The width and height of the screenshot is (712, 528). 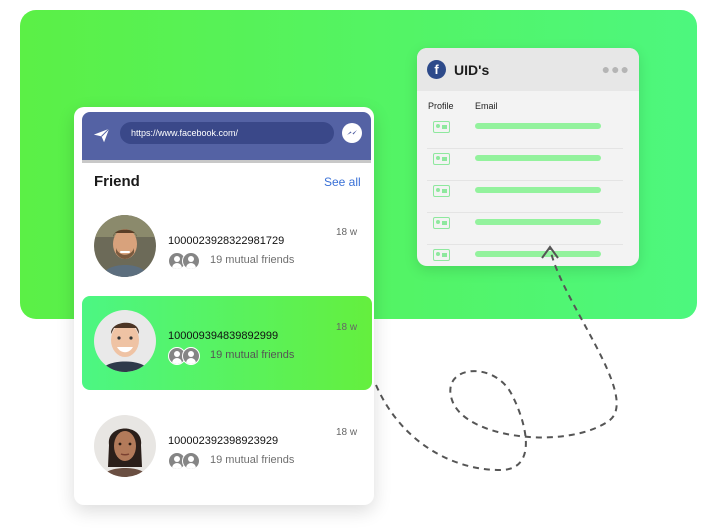 I want to click on uid-columns: Profile Email, so click(x=528, y=104).